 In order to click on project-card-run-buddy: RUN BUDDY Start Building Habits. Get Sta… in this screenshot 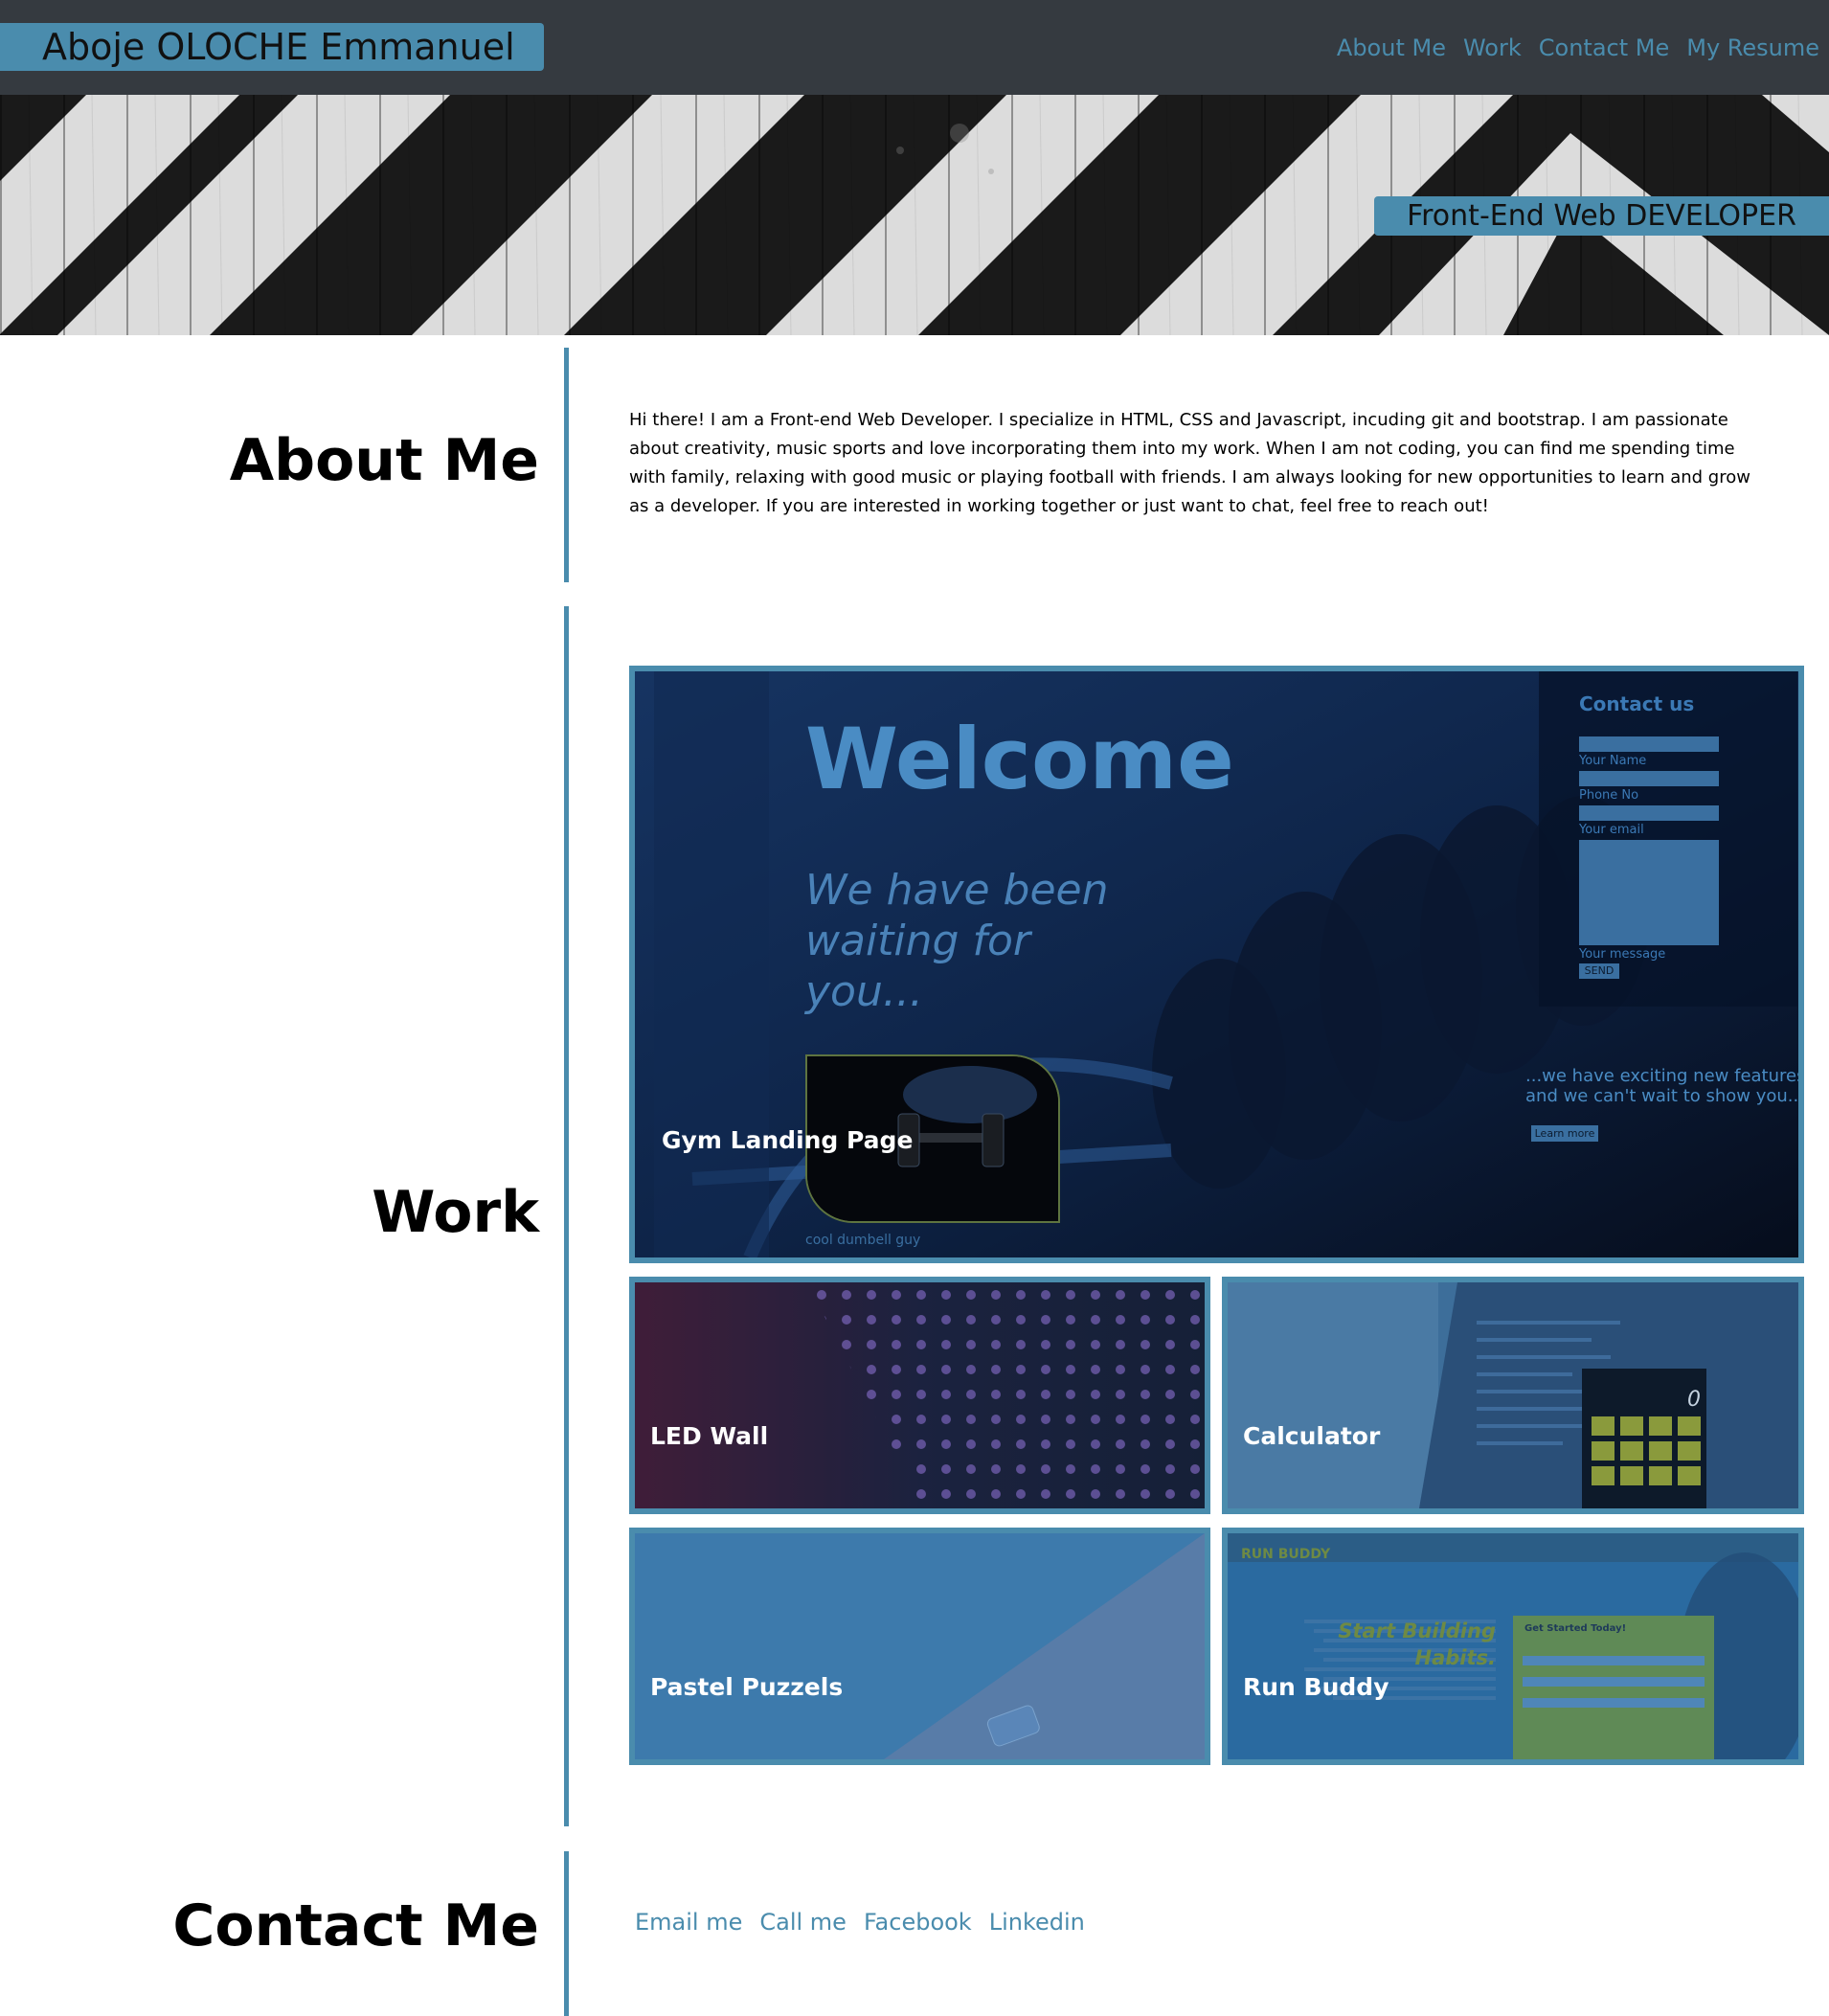, I will do `click(1513, 1646)`.